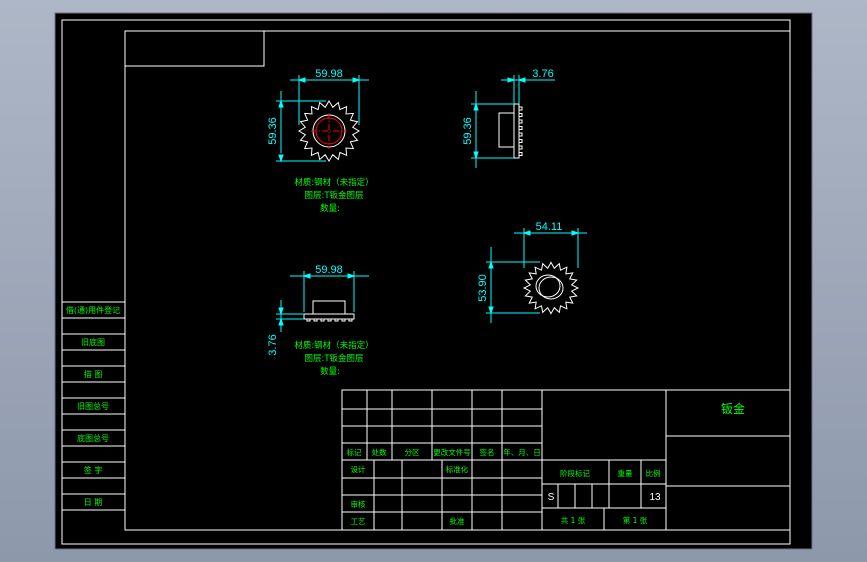 This screenshot has width=867, height=562. What do you see at coordinates (354, 452) in the screenshot?
I see `header-mark: 标记` at bounding box center [354, 452].